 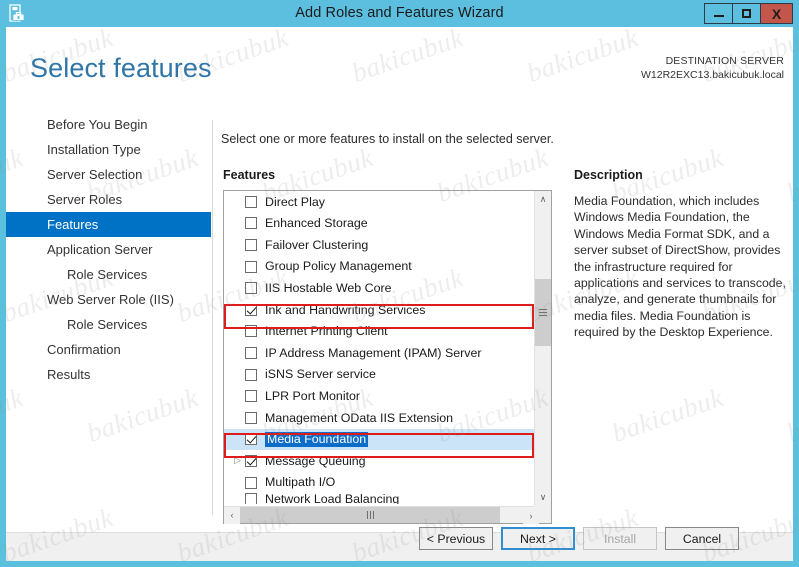 I want to click on sidebar-item-label: Role Services, so click(x=107, y=274).